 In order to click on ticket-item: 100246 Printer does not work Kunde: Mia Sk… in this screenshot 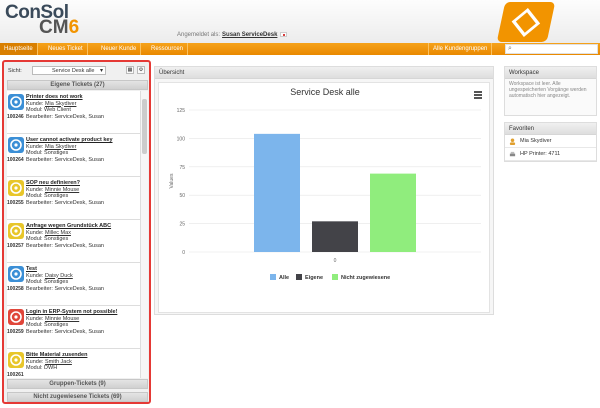, I will do `click(73, 112)`.